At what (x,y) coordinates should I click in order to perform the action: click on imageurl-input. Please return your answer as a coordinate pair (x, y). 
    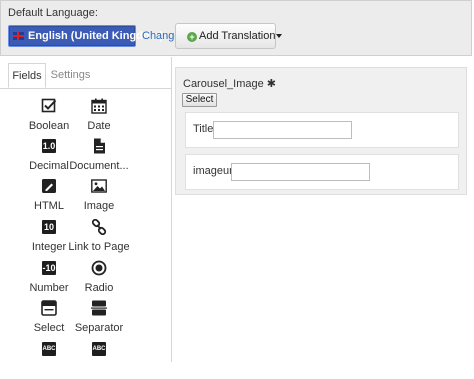
    Looking at the image, I should click on (300, 172).